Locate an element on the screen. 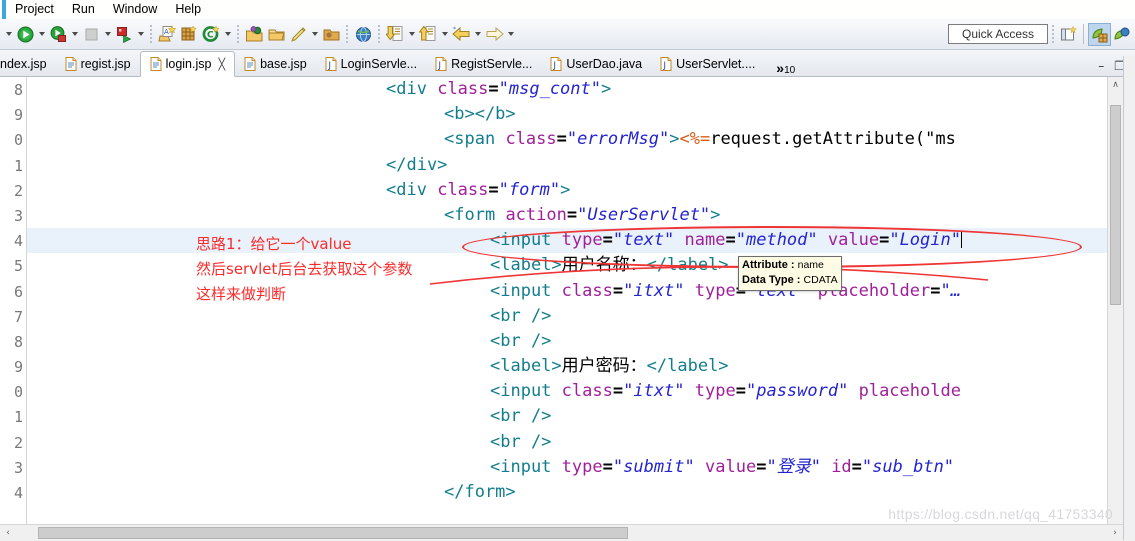  tooltip-datatype-row: Data Type : CDATA is located at coordinates (790, 280).